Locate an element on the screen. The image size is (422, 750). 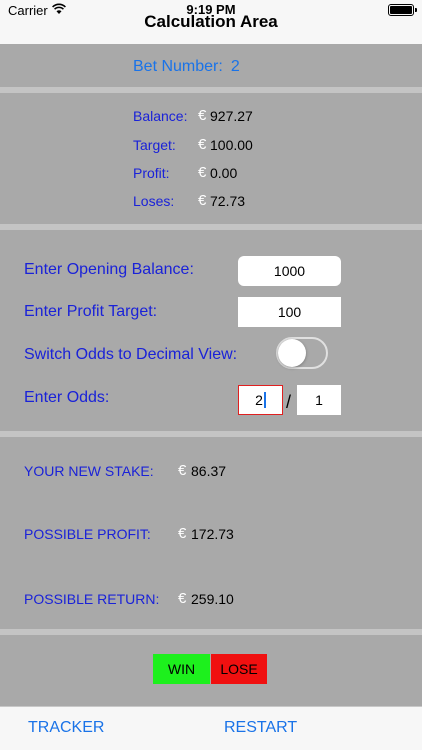
odds-numerator-value: 2 is located at coordinates (259, 400).